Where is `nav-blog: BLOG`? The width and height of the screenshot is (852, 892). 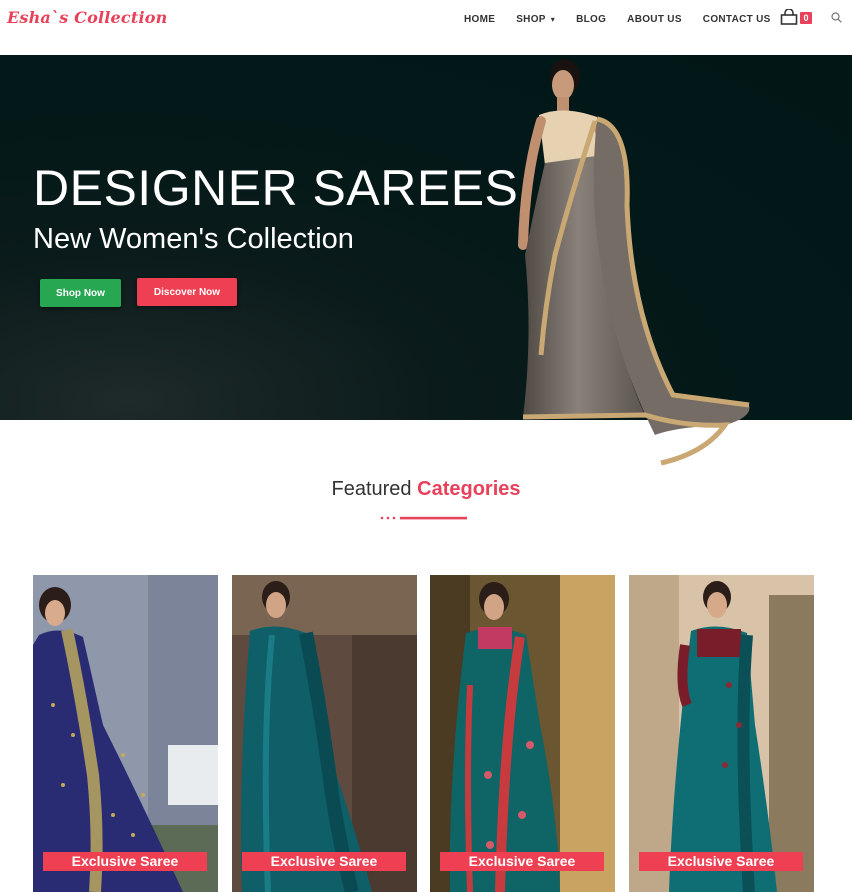
nav-blog: BLOG is located at coordinates (591, 19).